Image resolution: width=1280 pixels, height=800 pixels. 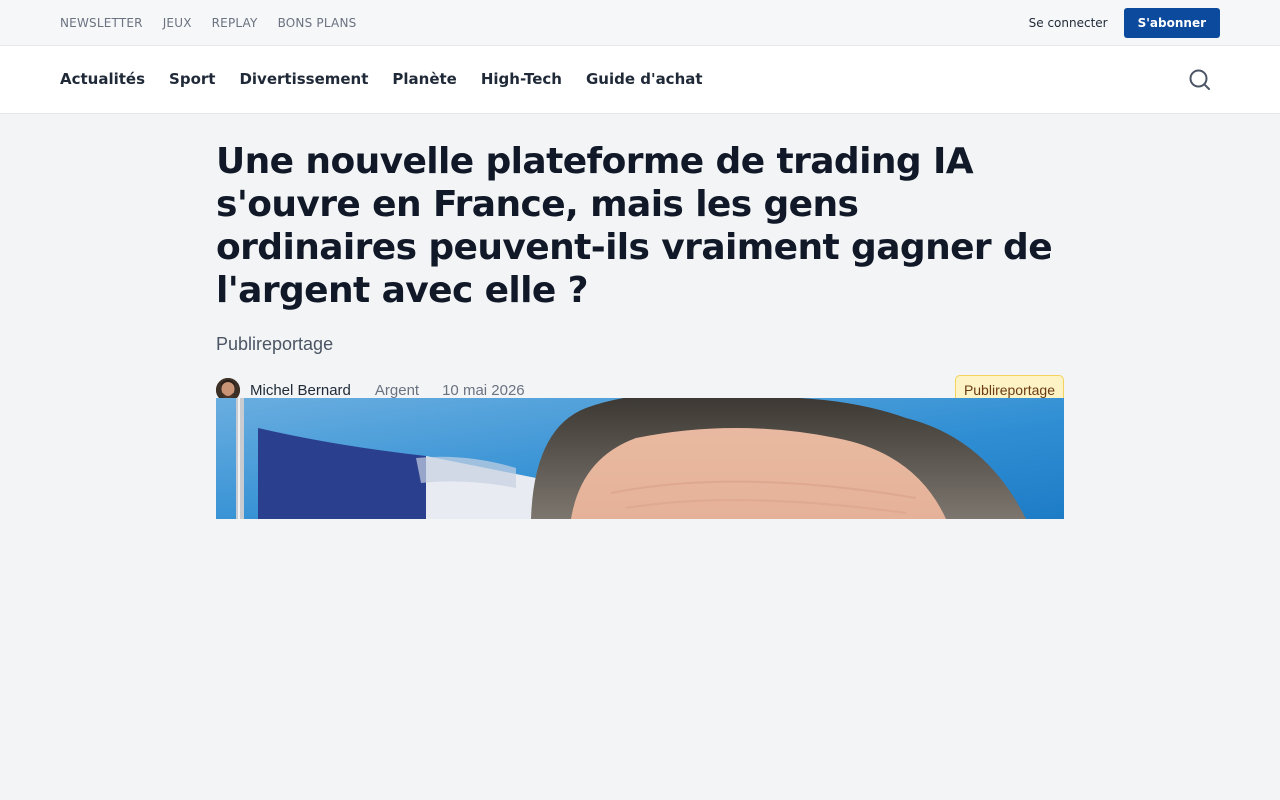 I want to click on login-link: Se connecter, so click(x=1068, y=23).